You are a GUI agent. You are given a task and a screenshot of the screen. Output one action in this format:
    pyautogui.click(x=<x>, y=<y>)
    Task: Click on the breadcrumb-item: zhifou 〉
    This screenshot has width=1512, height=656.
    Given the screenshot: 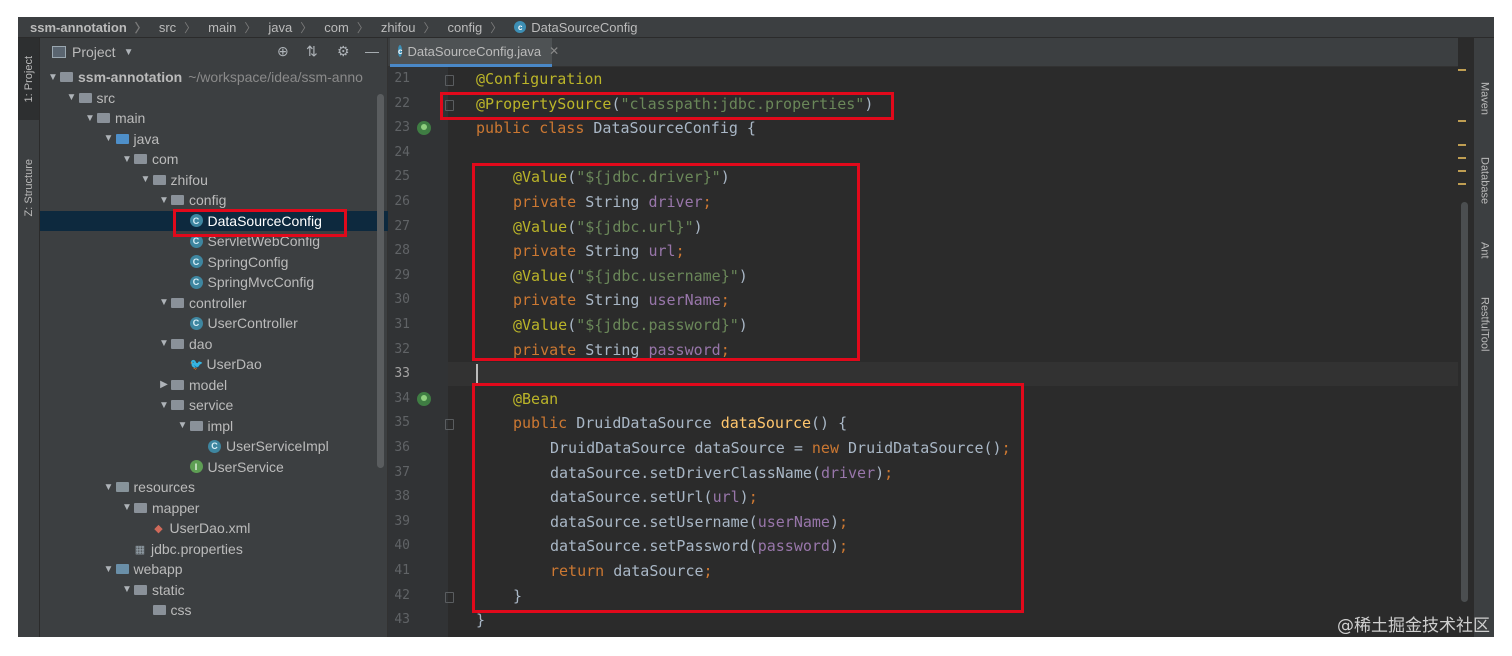 What is the action you would take?
    pyautogui.click(x=402, y=27)
    